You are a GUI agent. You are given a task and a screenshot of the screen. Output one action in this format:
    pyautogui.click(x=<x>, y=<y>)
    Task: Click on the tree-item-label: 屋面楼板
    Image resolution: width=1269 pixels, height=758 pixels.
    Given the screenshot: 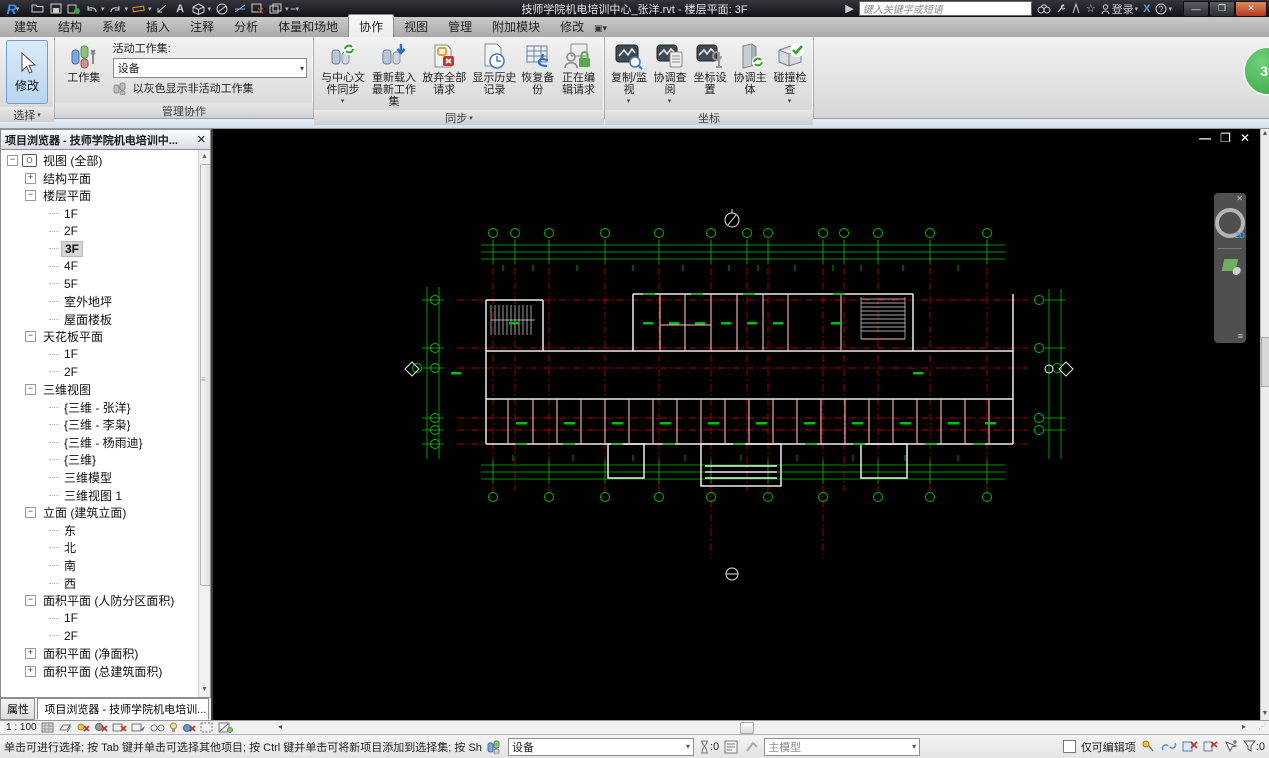 What is the action you would take?
    pyautogui.click(x=88, y=319)
    